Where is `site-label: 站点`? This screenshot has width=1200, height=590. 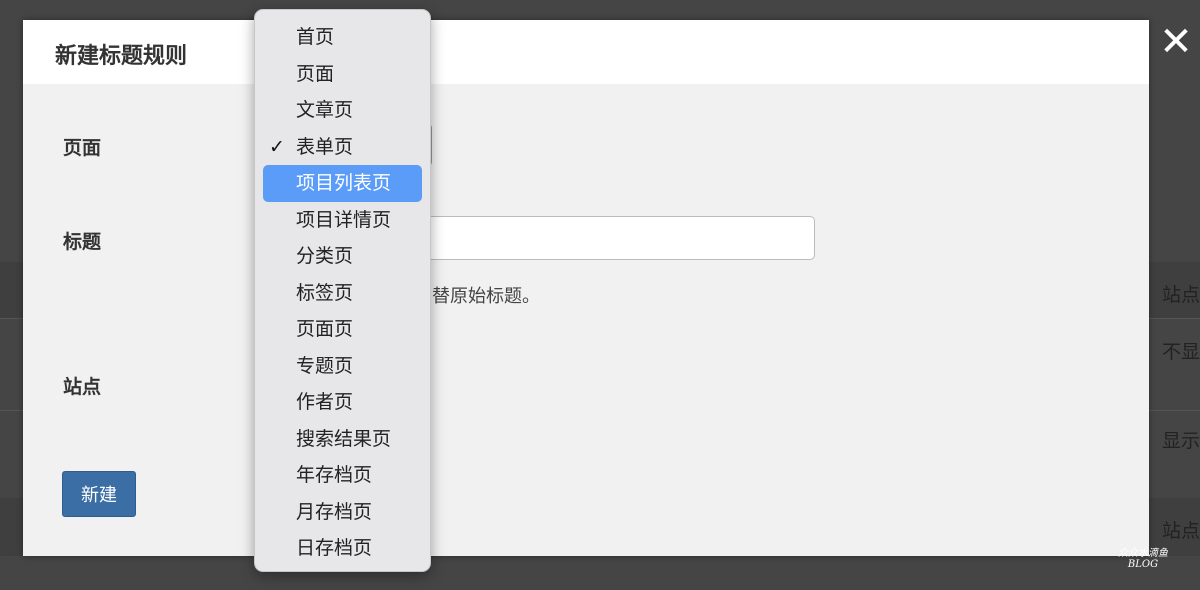 site-label: 站点 is located at coordinates (82, 387).